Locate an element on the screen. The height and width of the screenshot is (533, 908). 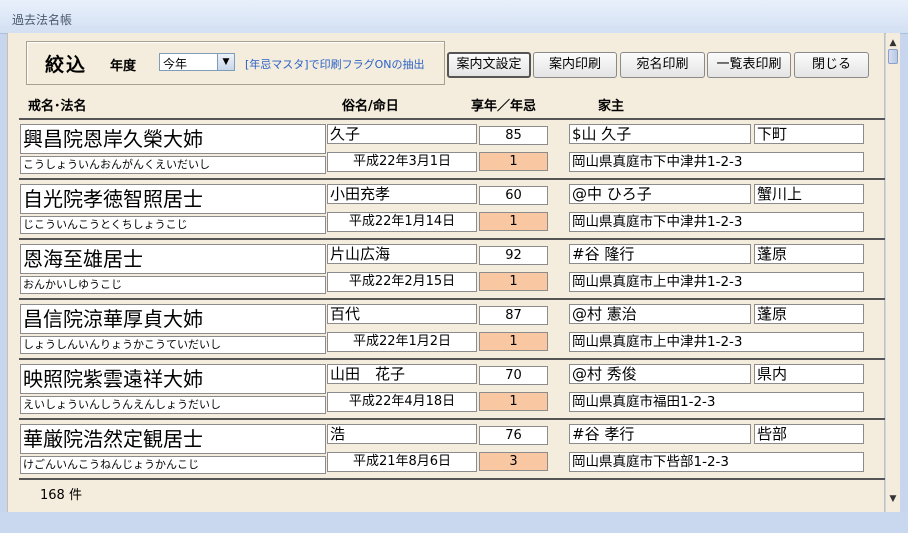
area-field: 下町 is located at coordinates (809, 134).